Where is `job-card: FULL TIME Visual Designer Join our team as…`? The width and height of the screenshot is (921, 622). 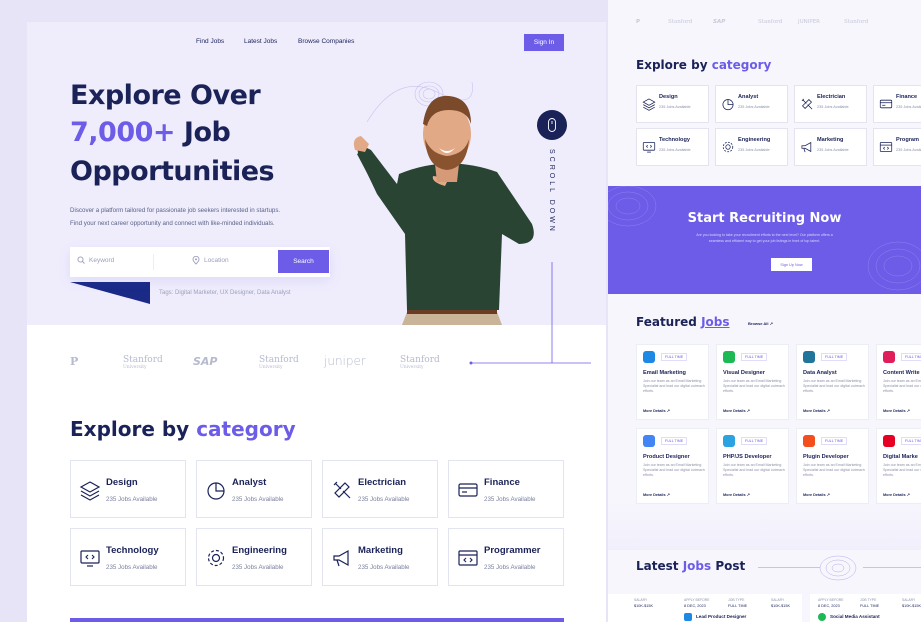 job-card: FULL TIME Visual Designer Join our team as… is located at coordinates (752, 382).